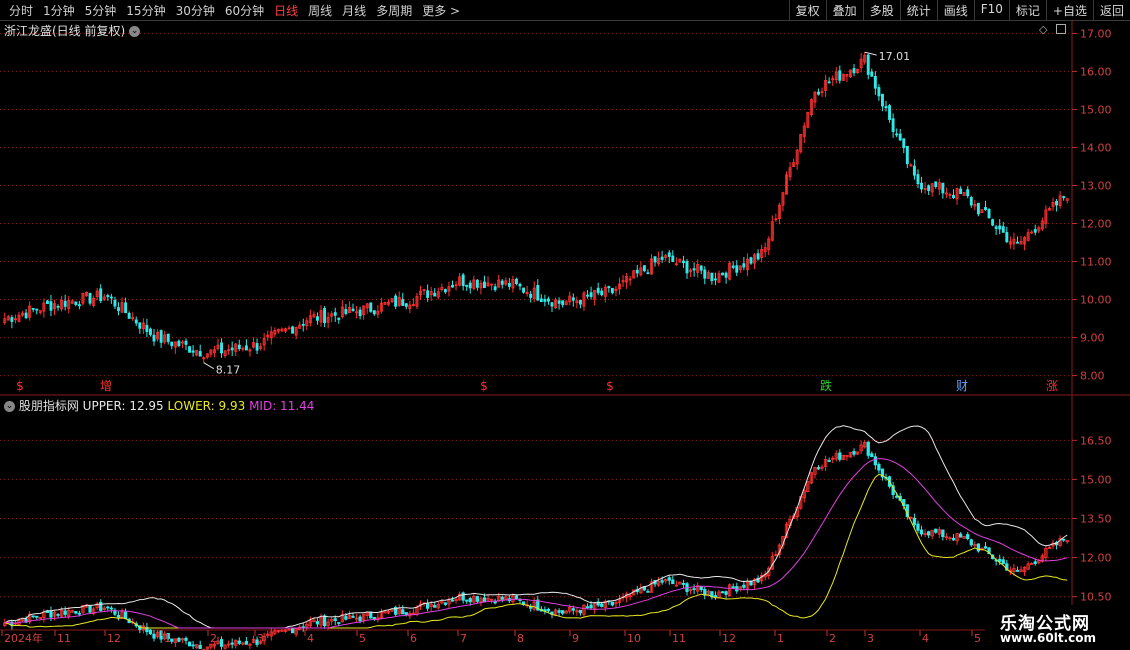 The width and height of the screenshot is (1130, 650). Describe the element at coordinates (1043, 29) in the screenshot. I see `diamond-icon: ◇` at that location.